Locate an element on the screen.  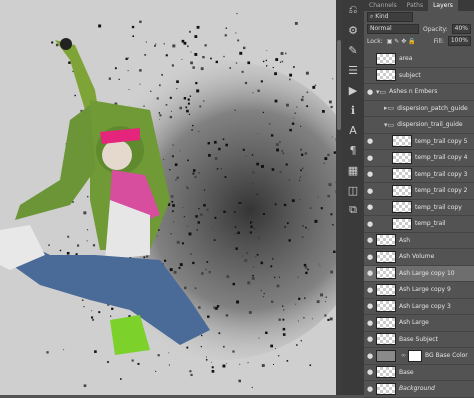
layer-row: ●Ash is located at coordinates (419, 241).